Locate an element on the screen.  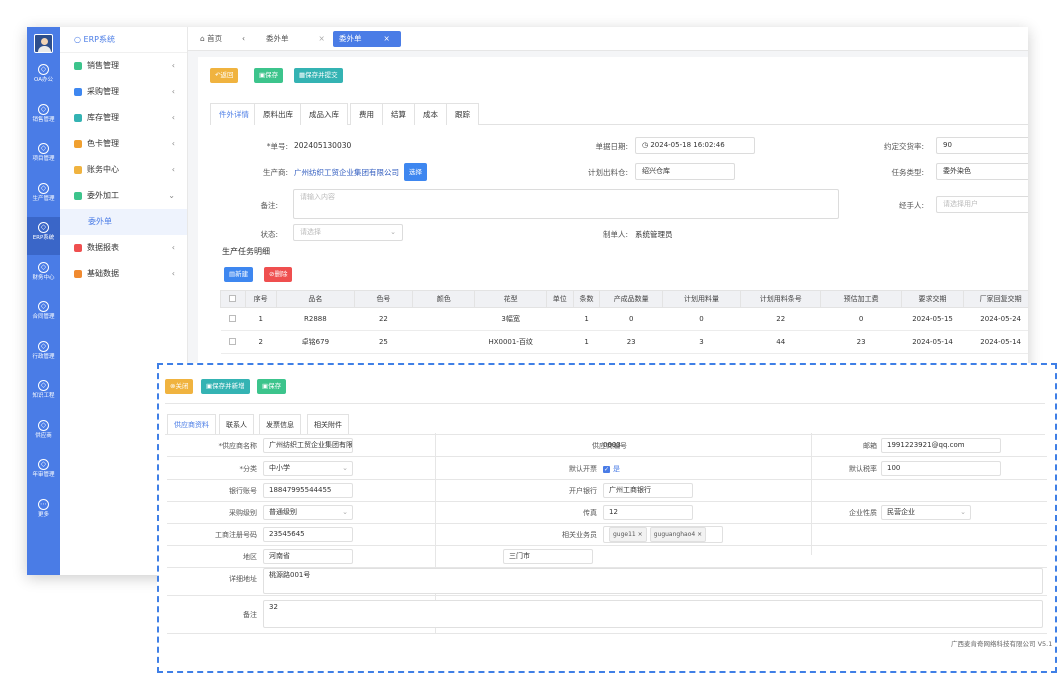
rail-item: ◇ 年审管理 is located at coordinates (43, 473).